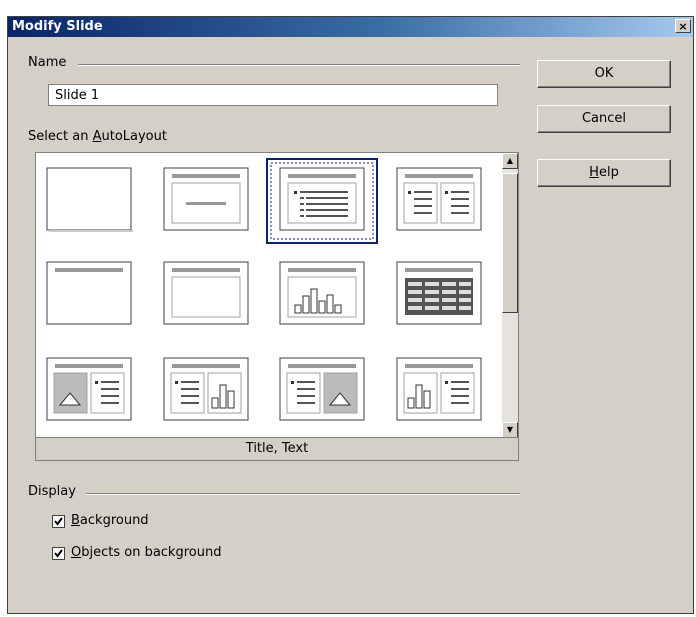 Image resolution: width=696 pixels, height=617 pixels. I want to click on objects-label-rest: bjects on background, so click(151, 552).